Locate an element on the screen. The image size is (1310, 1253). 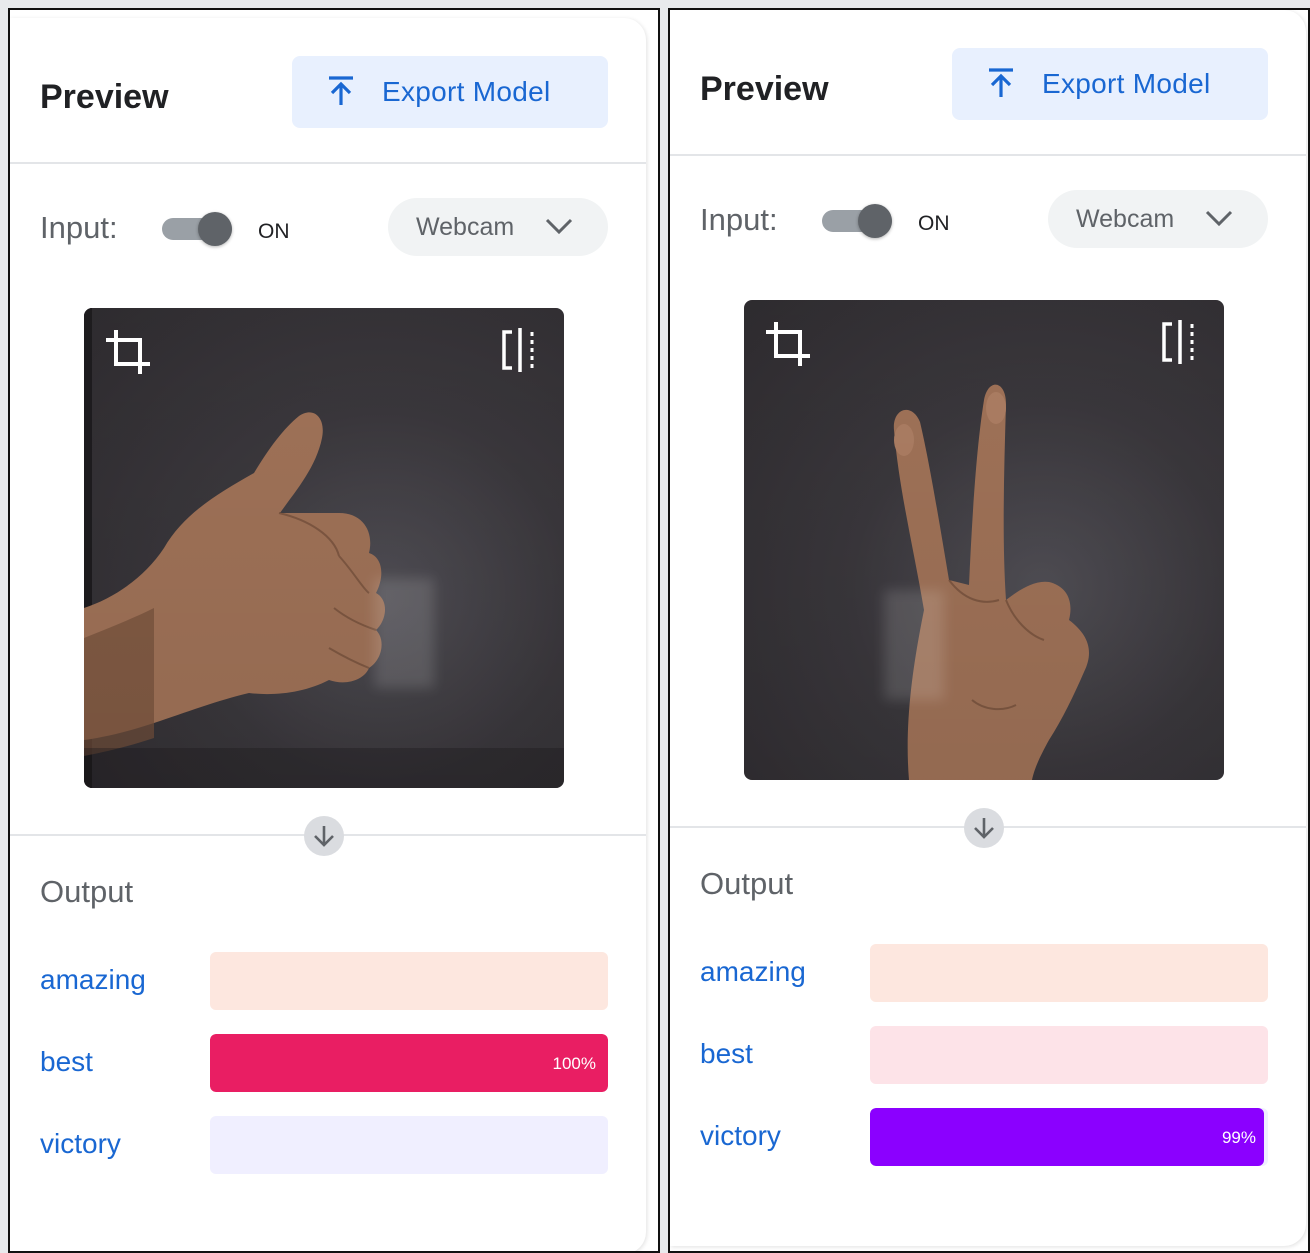
confidence-percent: 100% is located at coordinates (574, 1063).